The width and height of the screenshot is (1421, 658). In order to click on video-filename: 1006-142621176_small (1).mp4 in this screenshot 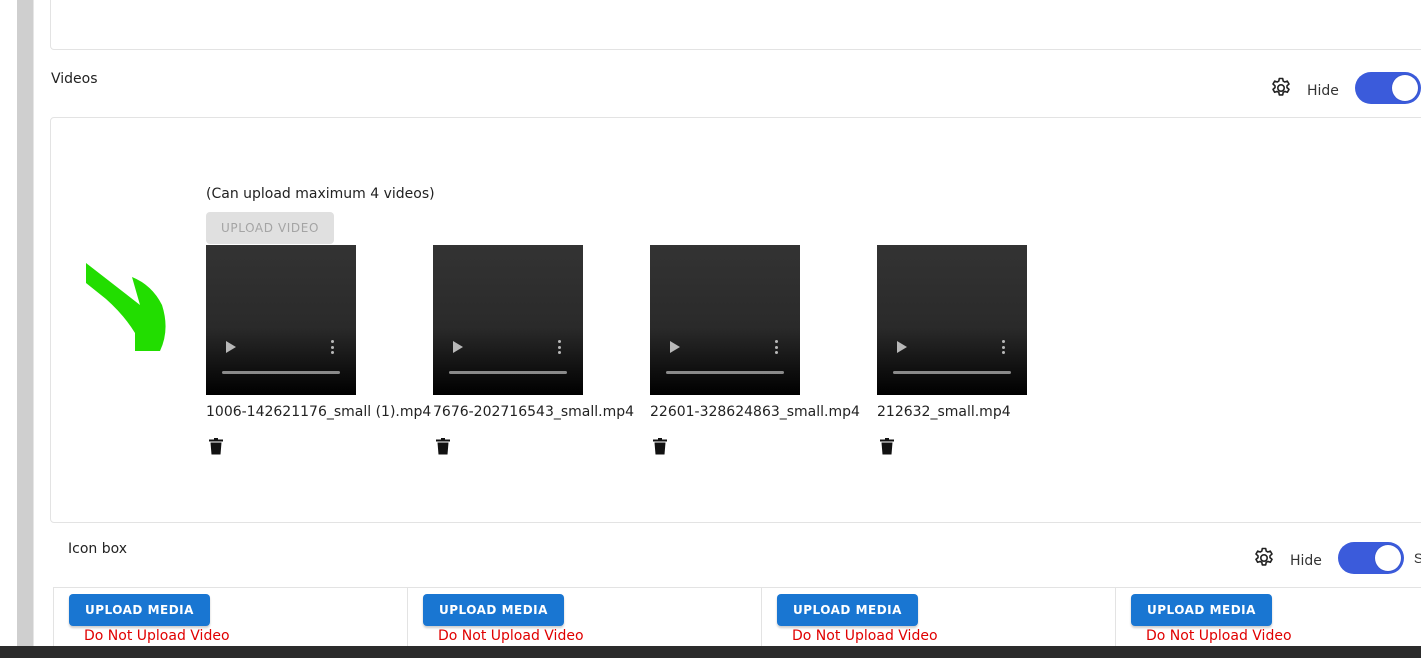, I will do `click(319, 412)`.